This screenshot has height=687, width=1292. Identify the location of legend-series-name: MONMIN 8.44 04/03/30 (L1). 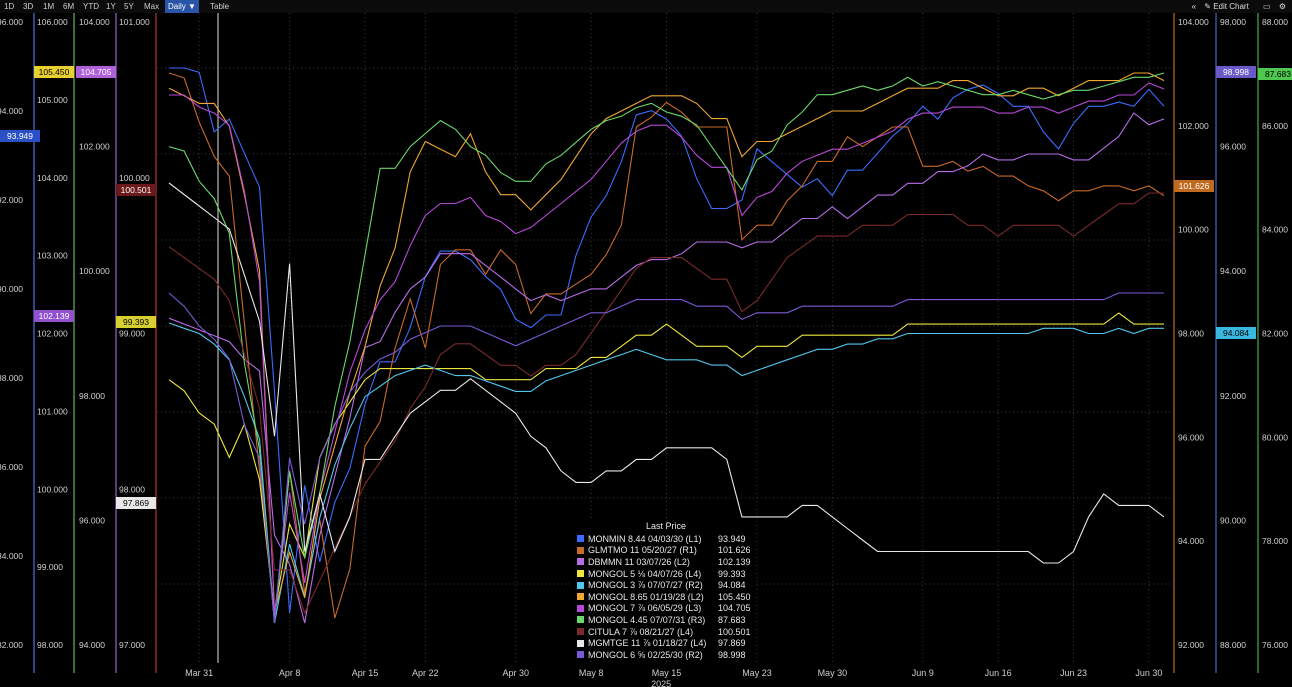
(645, 538).